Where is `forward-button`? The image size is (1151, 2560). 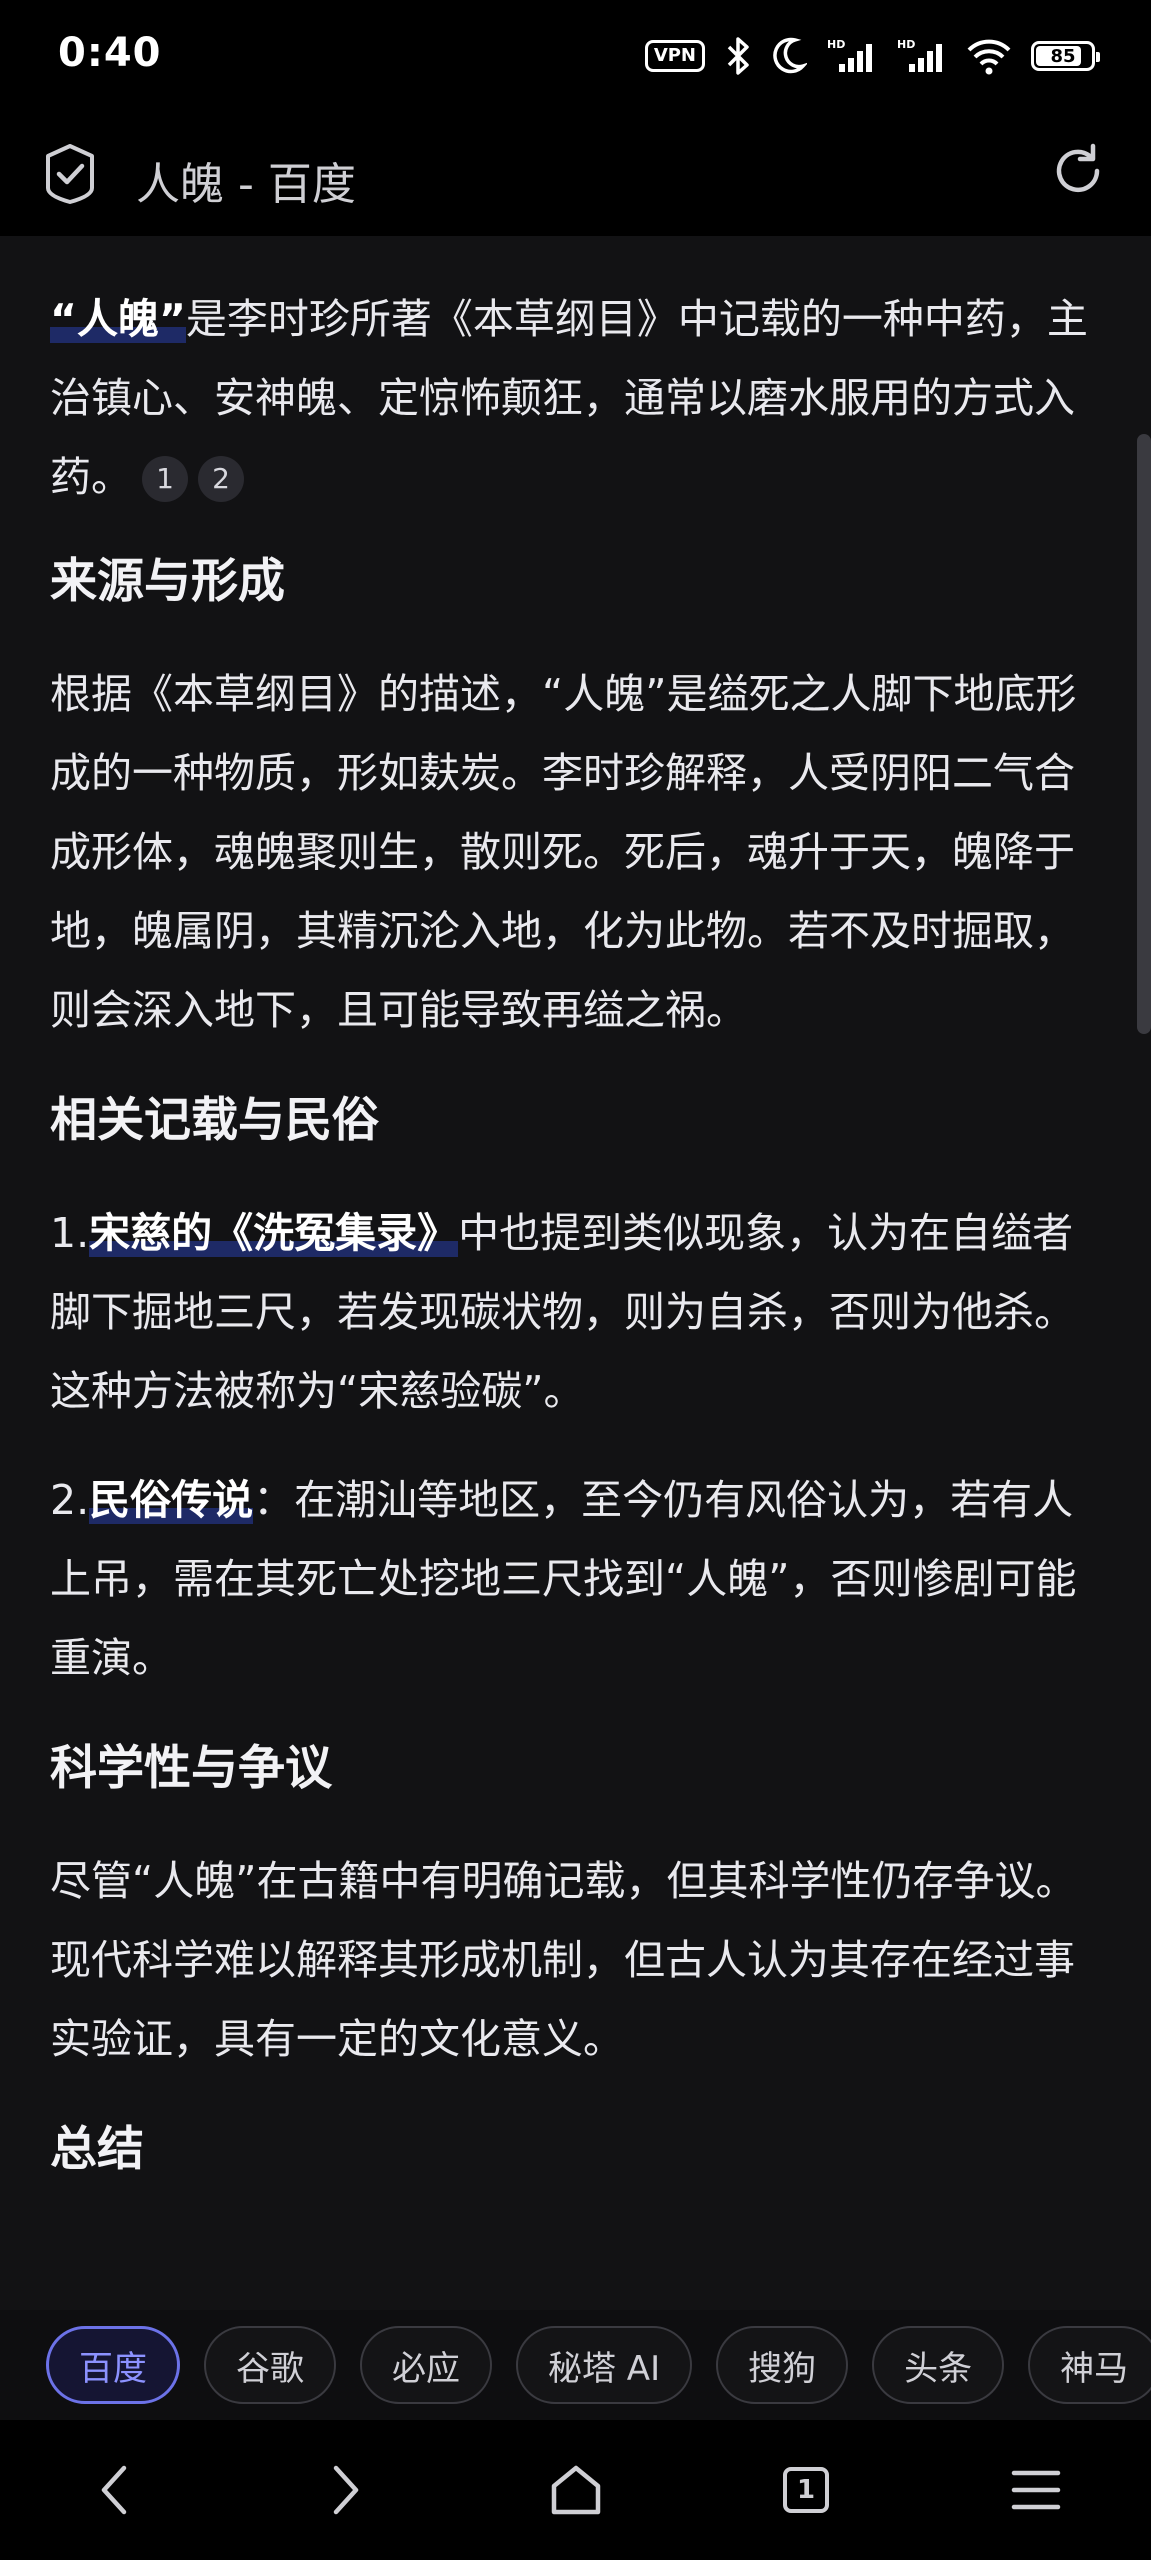 forward-button is located at coordinates (346, 2490).